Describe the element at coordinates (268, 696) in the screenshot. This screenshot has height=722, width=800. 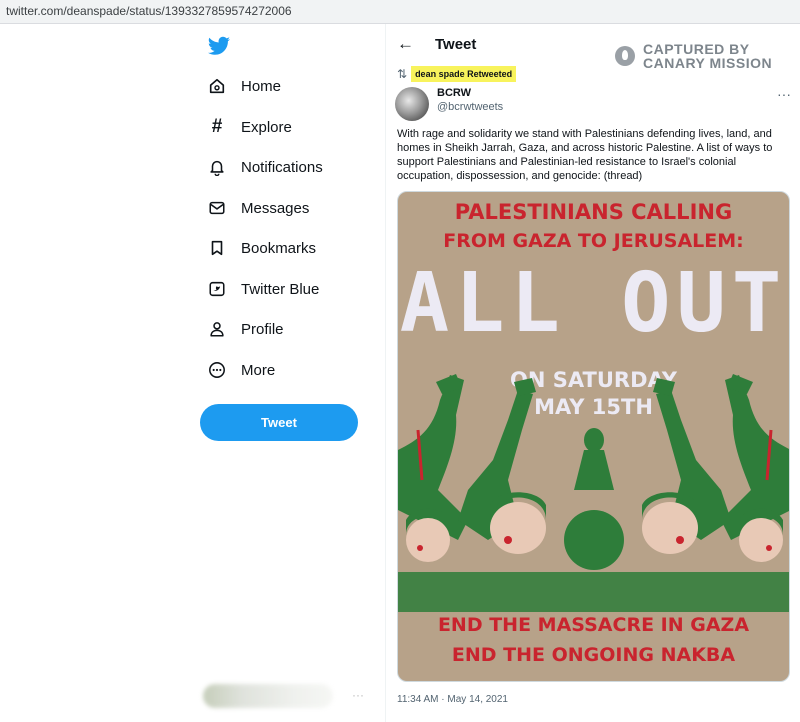
I see `account-switcher` at that location.